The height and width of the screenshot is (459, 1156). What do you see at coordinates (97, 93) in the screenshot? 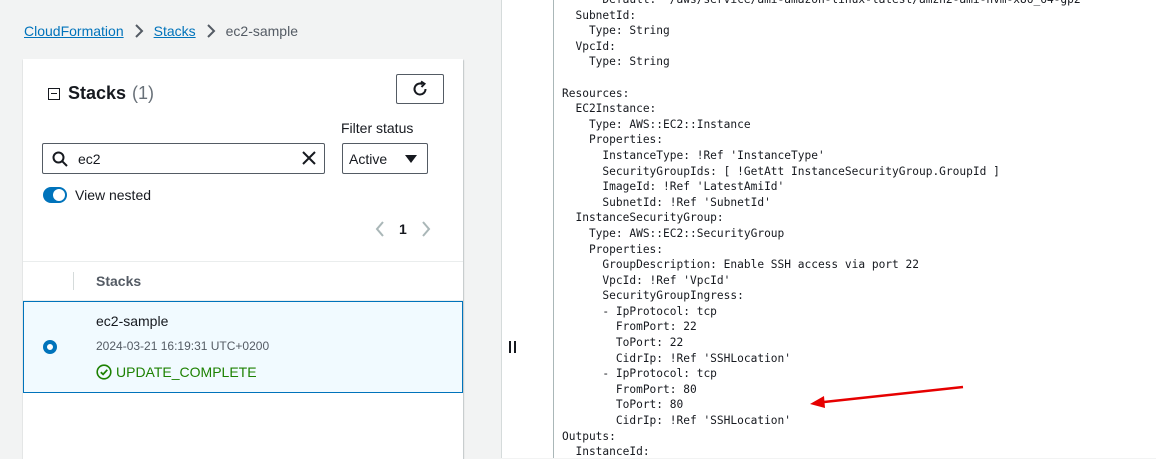
I see `panel-title-text: Stacks` at bounding box center [97, 93].